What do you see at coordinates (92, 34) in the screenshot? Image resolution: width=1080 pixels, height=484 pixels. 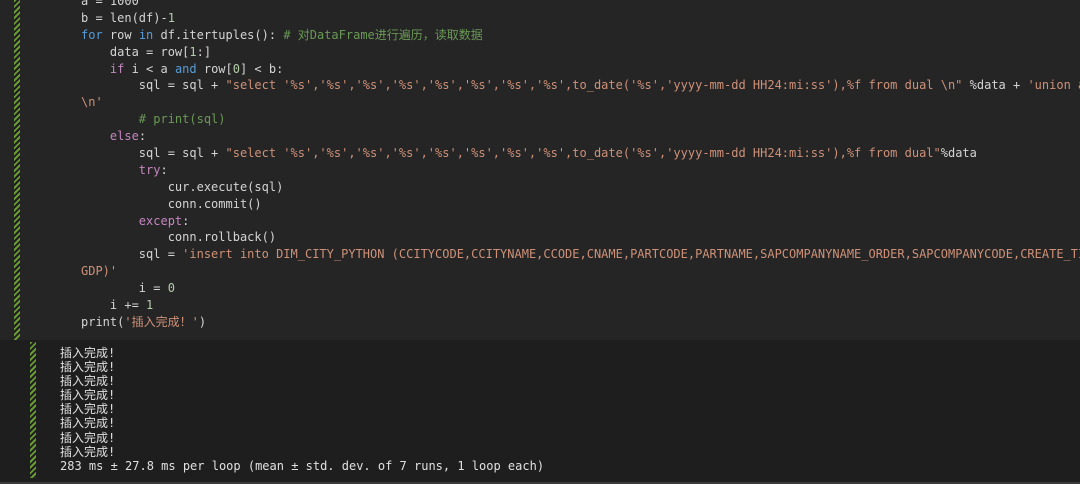 I see `code-token: for` at bounding box center [92, 34].